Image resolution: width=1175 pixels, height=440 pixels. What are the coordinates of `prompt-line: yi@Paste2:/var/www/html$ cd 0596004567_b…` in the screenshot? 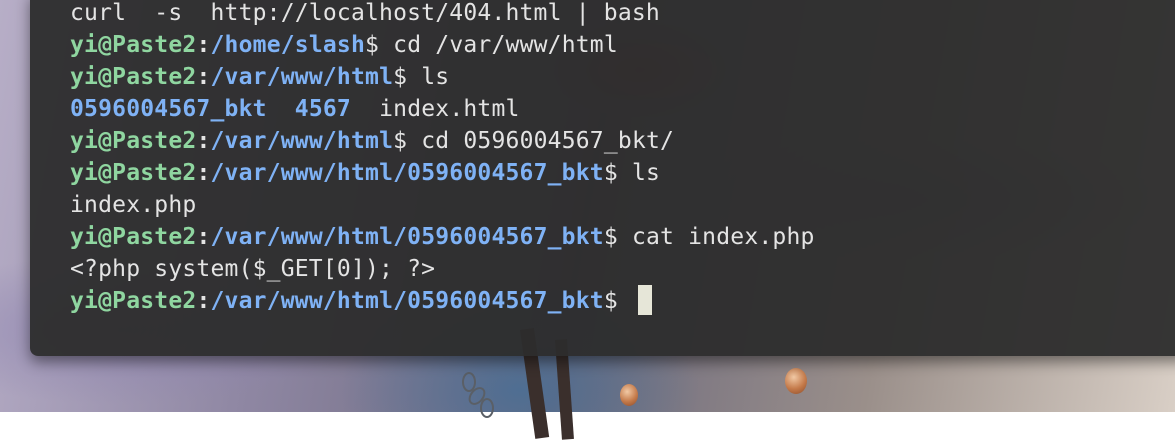 It's located at (442, 141).